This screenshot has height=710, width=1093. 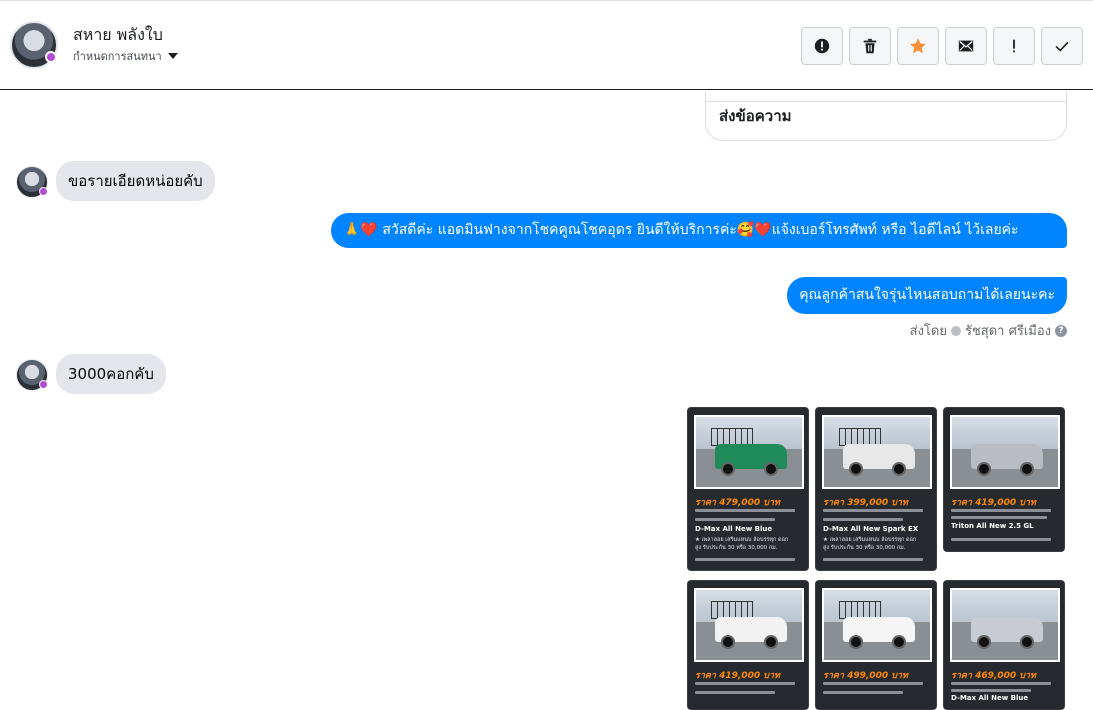 What do you see at coordinates (135, 181) in the screenshot?
I see `message-bubble-incoming: ขอรายเอียดหน่อยคับ` at bounding box center [135, 181].